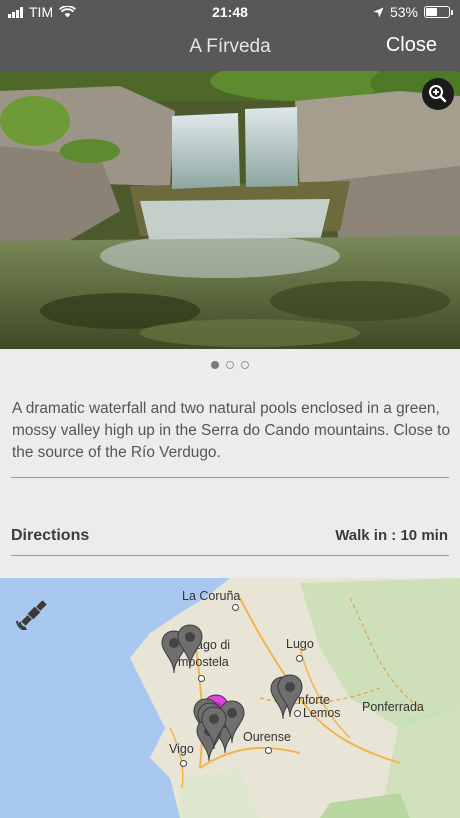 Image resolution: width=460 pixels, height=818 pixels. I want to click on map-label-ourense: Ourense, so click(267, 737).